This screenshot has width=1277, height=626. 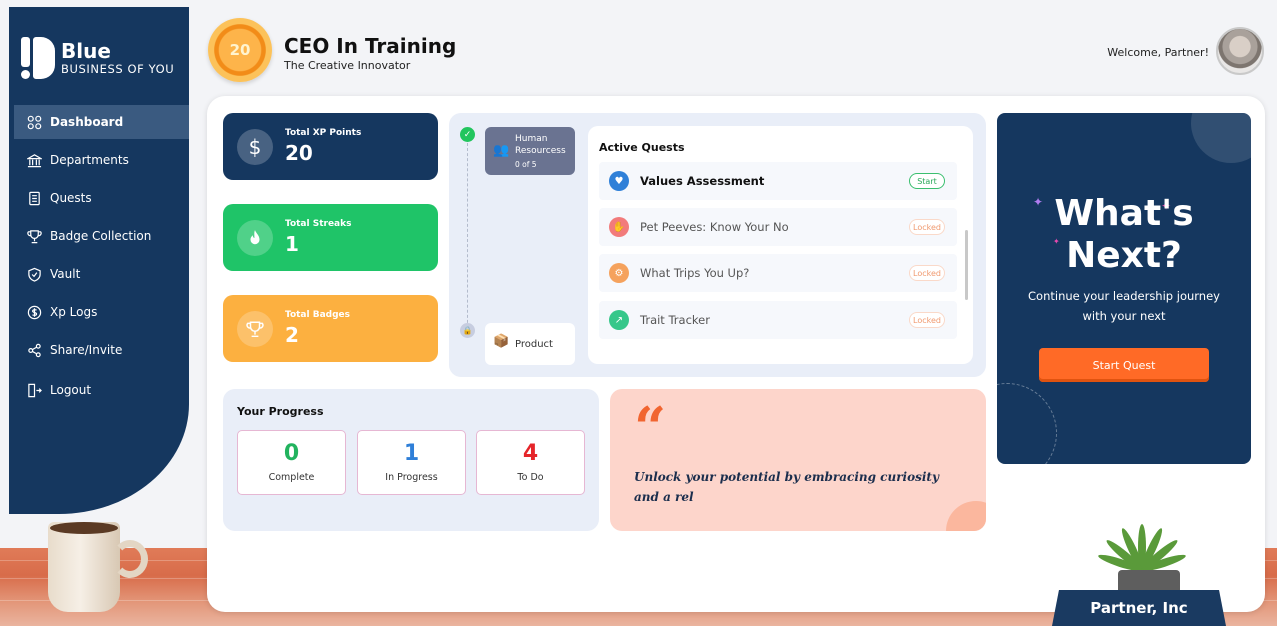 I want to click on avatar, so click(x=1240, y=51).